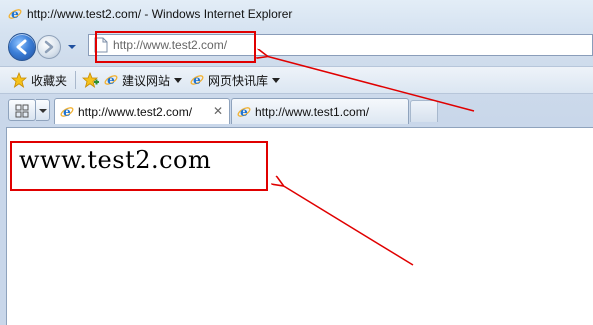 The image size is (593, 325). I want to click on back-arrow-icon, so click(21, 47).